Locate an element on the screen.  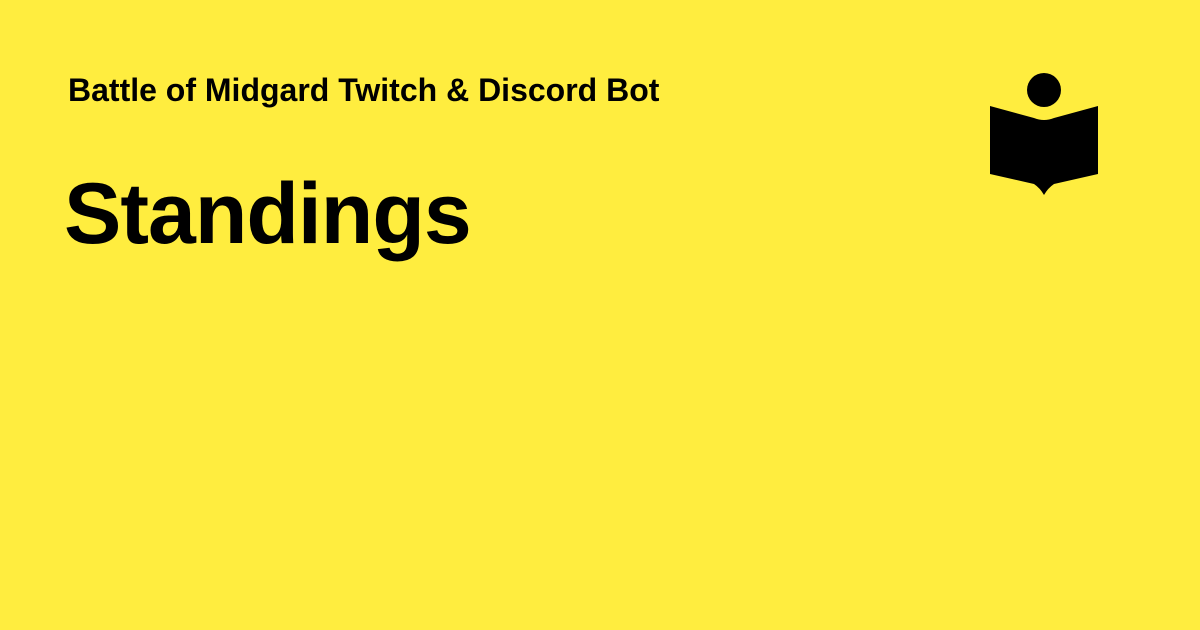
reader-book-icon is located at coordinates (1044, 133).